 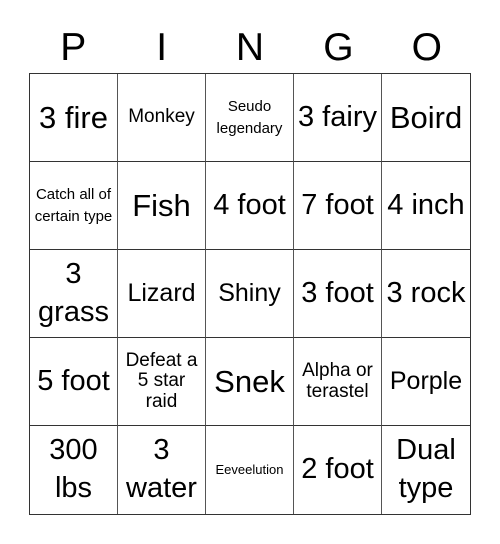 I want to click on bingo-cell-text: Monkey, so click(x=161, y=117).